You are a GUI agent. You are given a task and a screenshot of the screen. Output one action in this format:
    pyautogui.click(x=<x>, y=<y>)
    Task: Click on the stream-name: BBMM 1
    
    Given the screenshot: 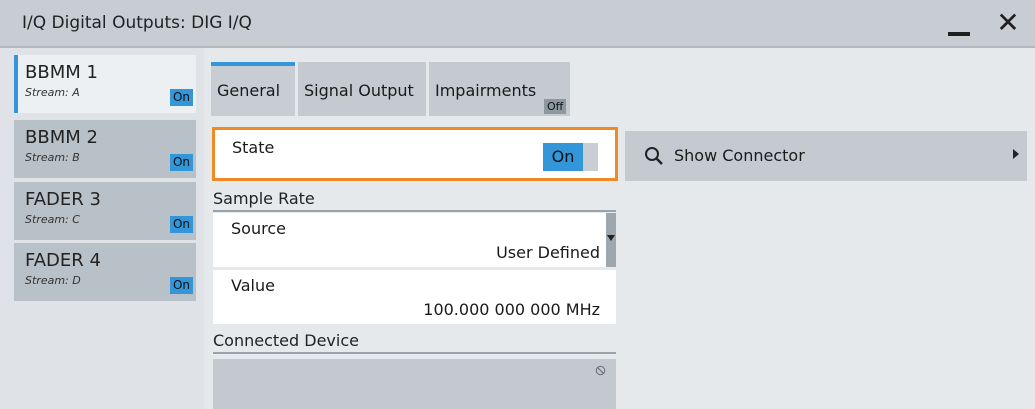 What is the action you would take?
    pyautogui.click(x=61, y=72)
    